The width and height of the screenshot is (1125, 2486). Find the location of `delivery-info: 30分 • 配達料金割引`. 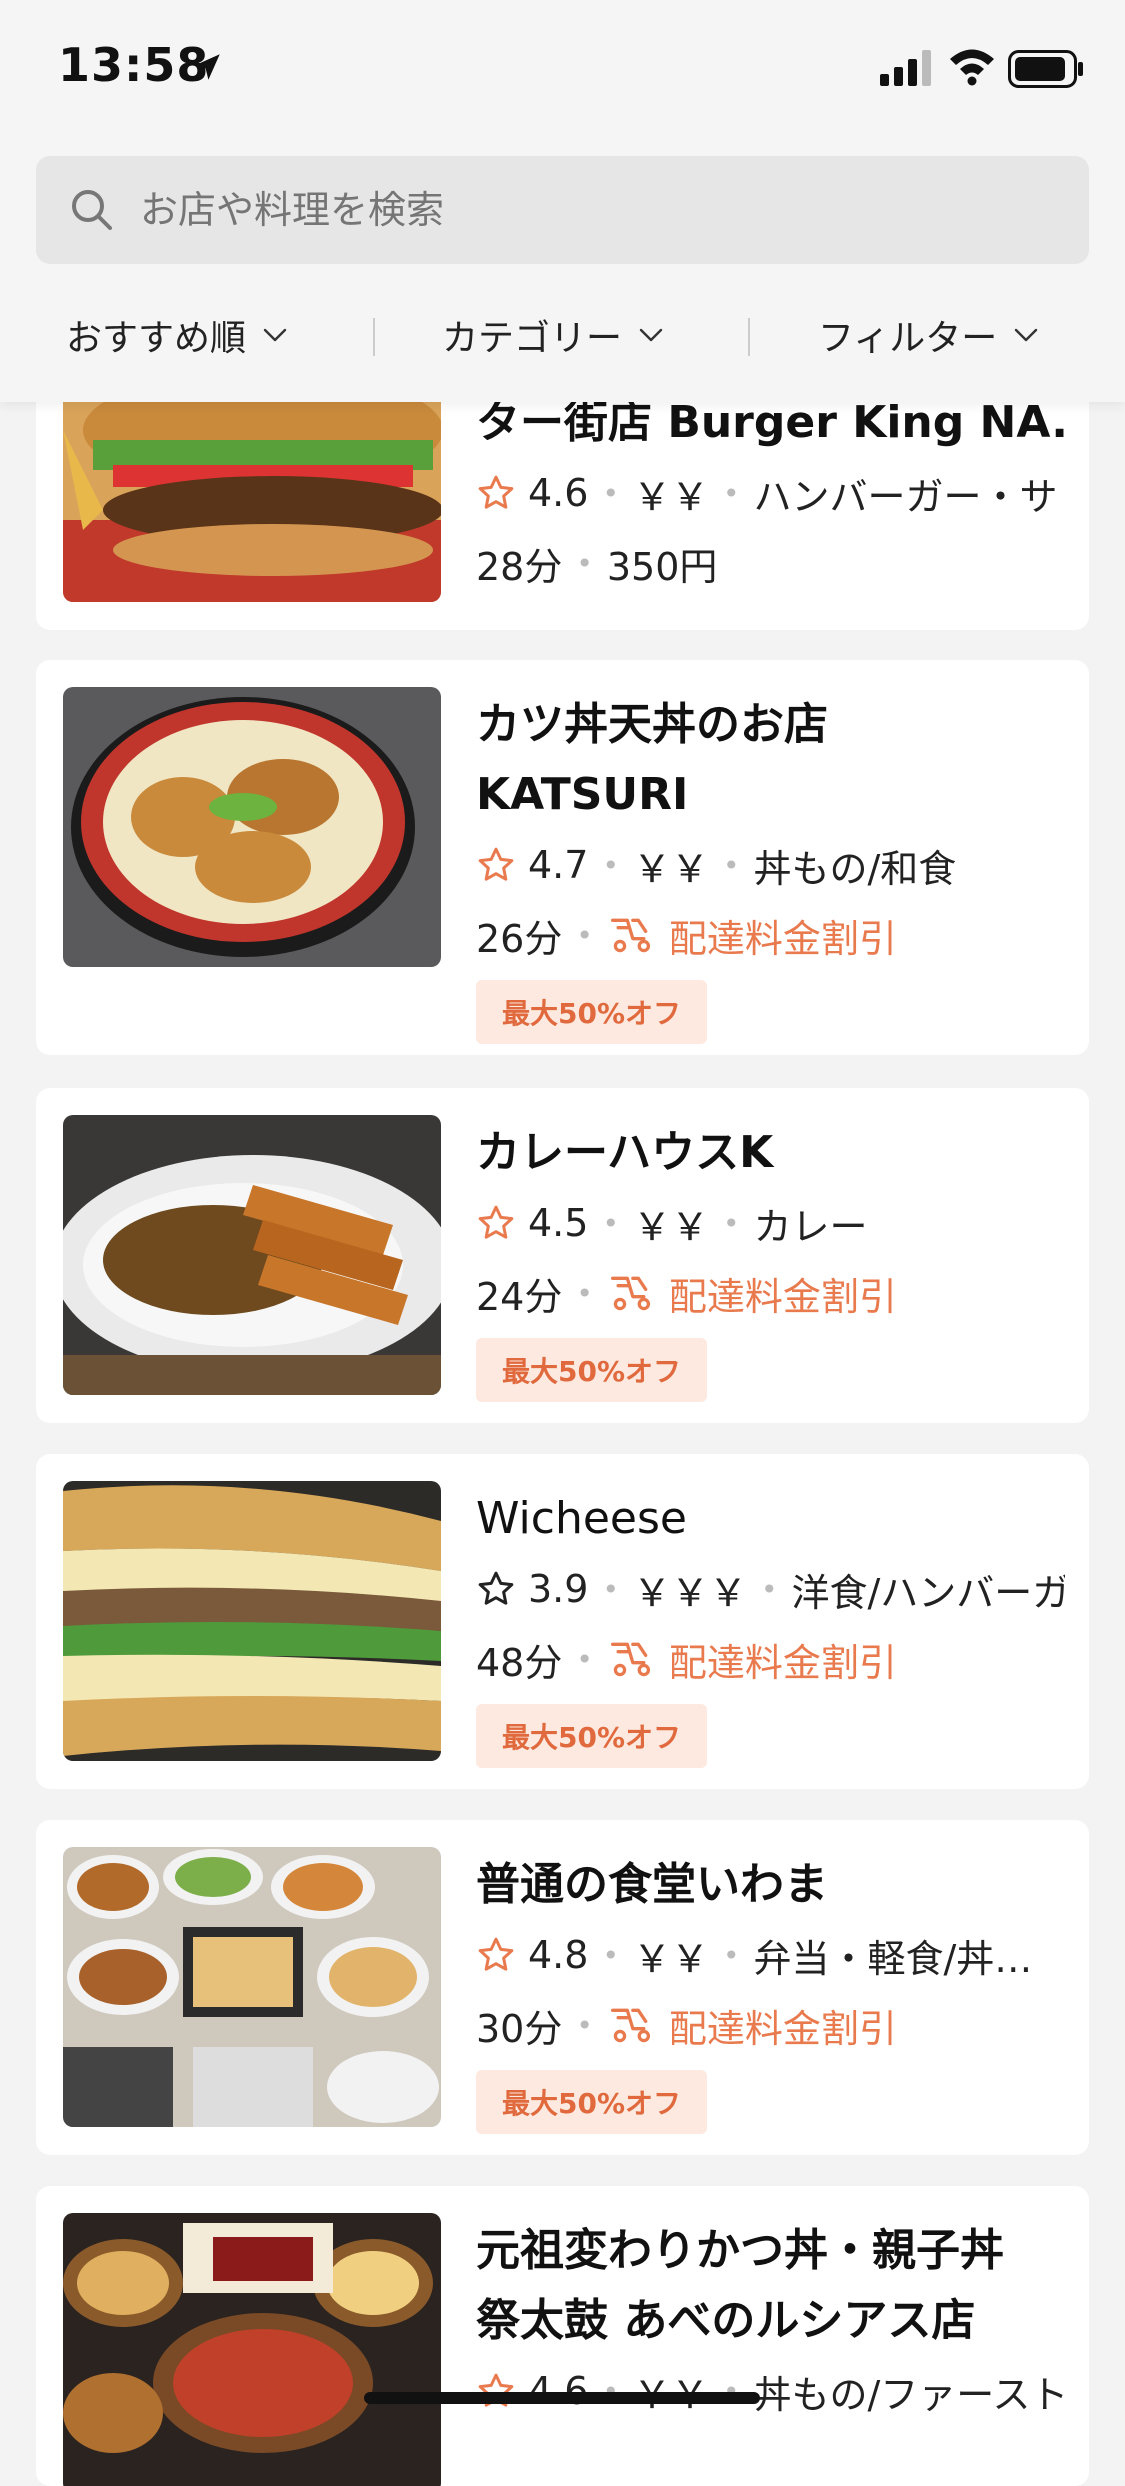

delivery-info: 30分 • 配達料金割引 is located at coordinates (770, 2025).